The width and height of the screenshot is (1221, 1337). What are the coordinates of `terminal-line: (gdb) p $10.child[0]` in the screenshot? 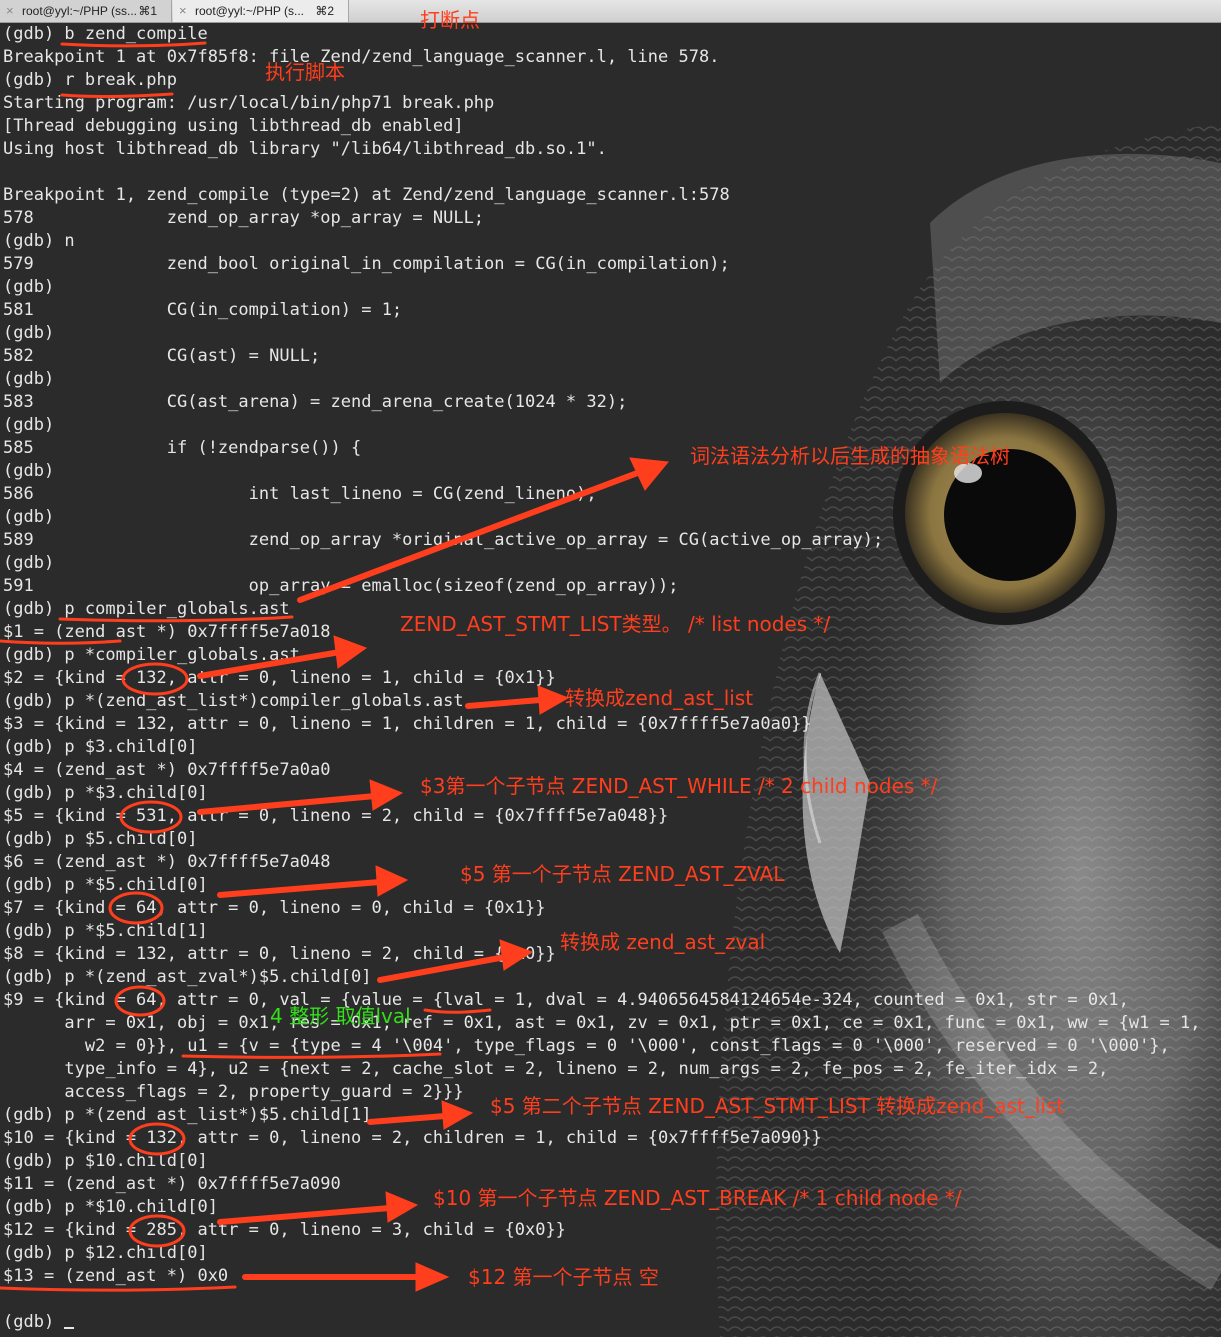 It's located at (105, 1161).